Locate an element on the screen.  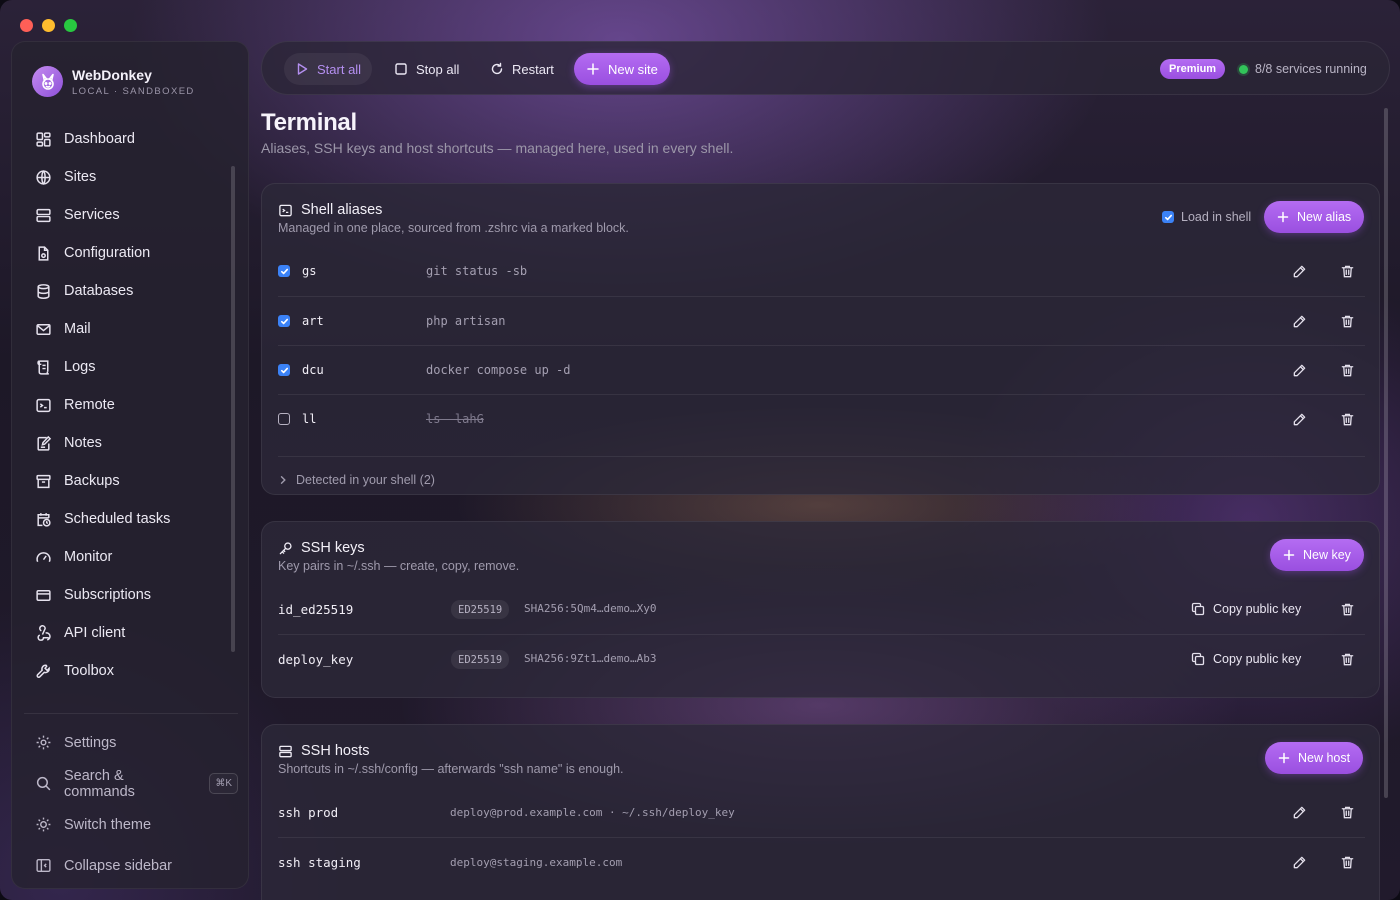
alias-row: gs git status -sb is located at coordinates (821, 271).